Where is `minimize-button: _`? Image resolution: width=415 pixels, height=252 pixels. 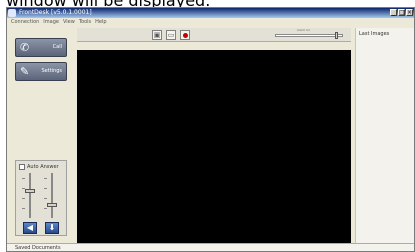
minimize-button: _ is located at coordinates (393, 12).